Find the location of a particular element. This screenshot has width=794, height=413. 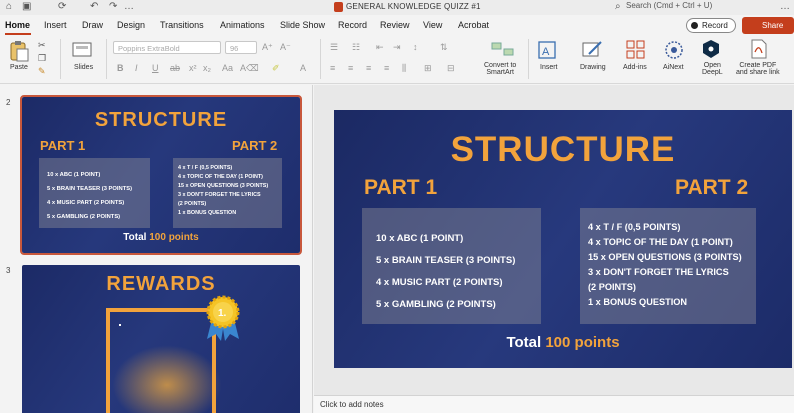

ainext-label: AiNext is located at coordinates (673, 67).